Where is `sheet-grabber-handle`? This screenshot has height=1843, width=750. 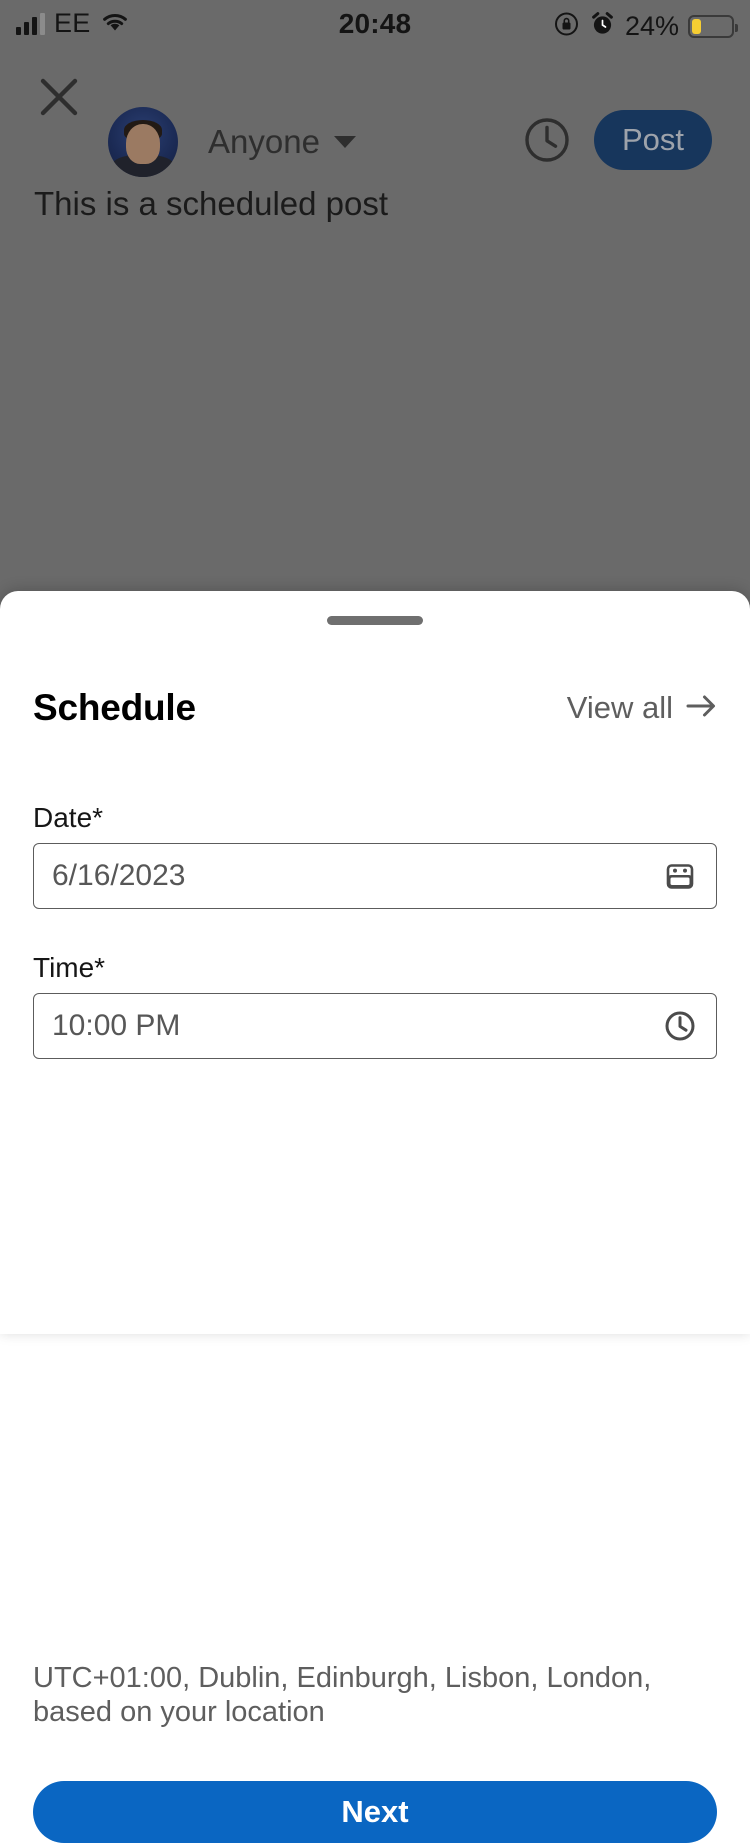
sheet-grabber-handle is located at coordinates (375, 620).